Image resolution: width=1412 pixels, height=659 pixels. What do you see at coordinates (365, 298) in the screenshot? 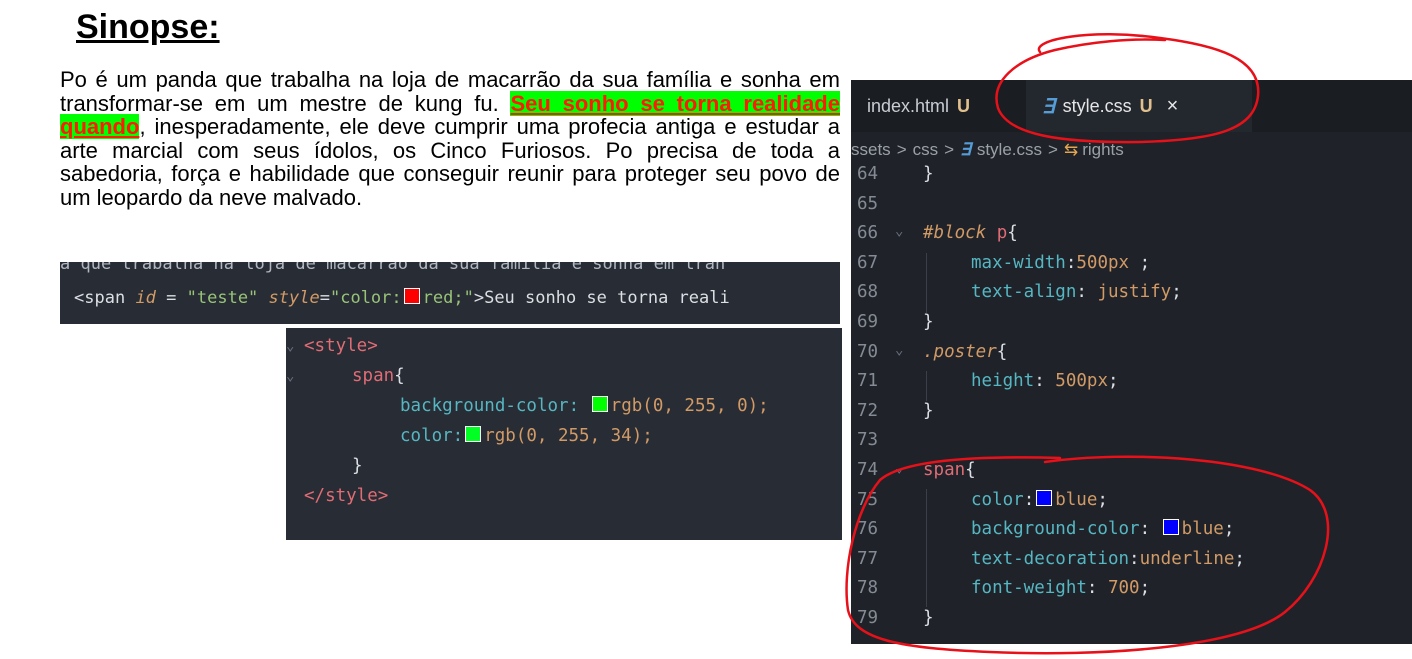
I see `style-open: "color:` at bounding box center [365, 298].